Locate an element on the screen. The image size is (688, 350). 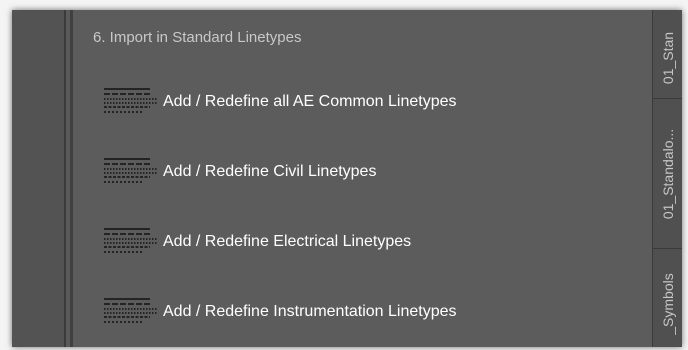
divider is located at coordinates (65, 178).